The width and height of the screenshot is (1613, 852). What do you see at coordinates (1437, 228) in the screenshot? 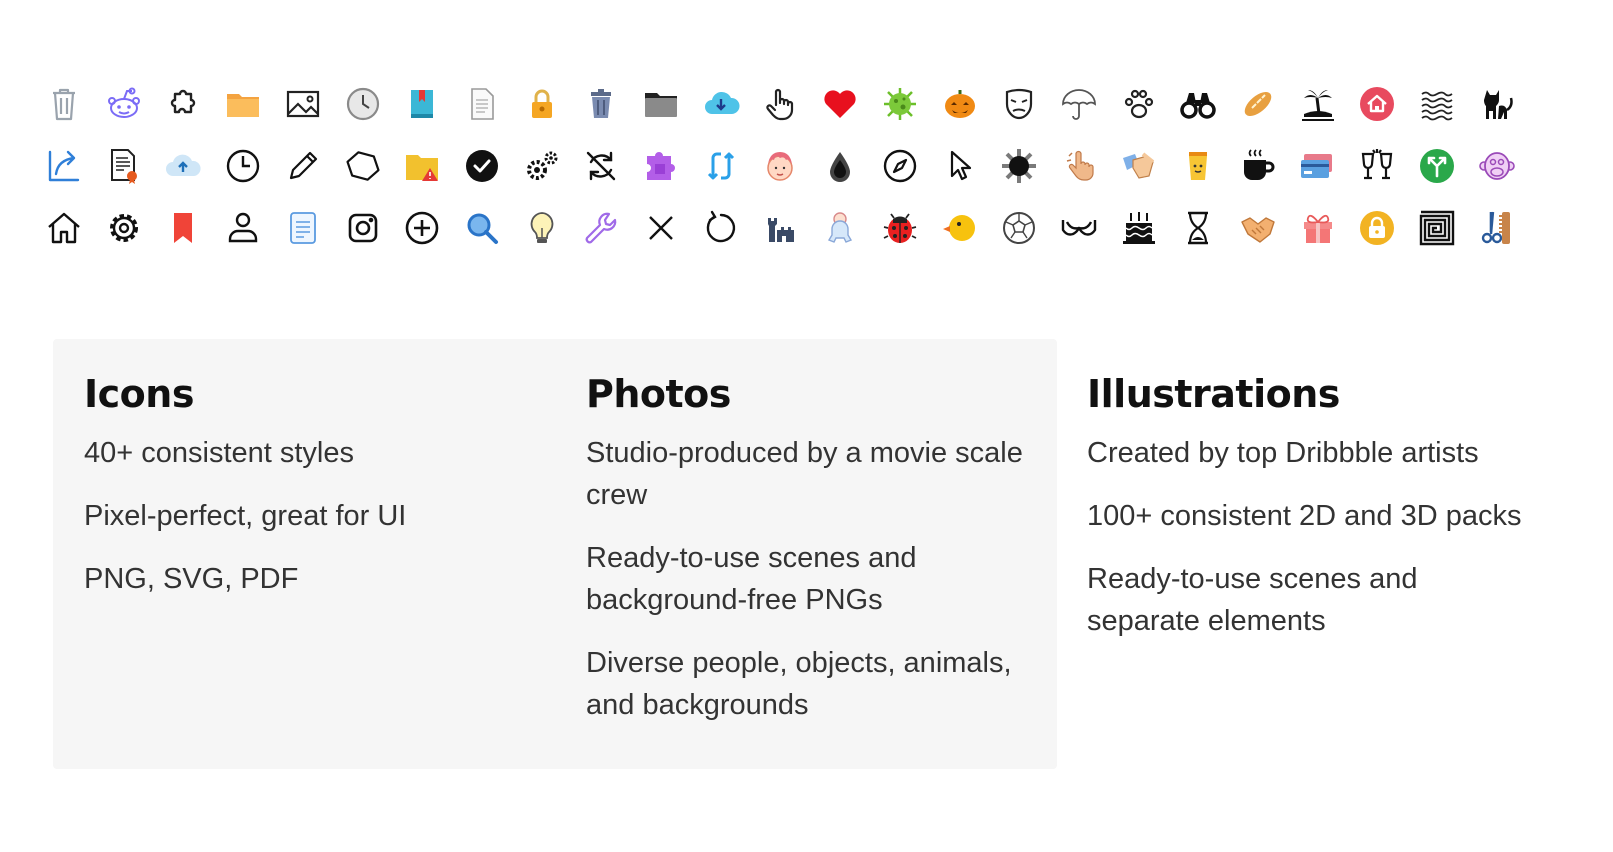
I see `spiral-square-icon` at bounding box center [1437, 228].